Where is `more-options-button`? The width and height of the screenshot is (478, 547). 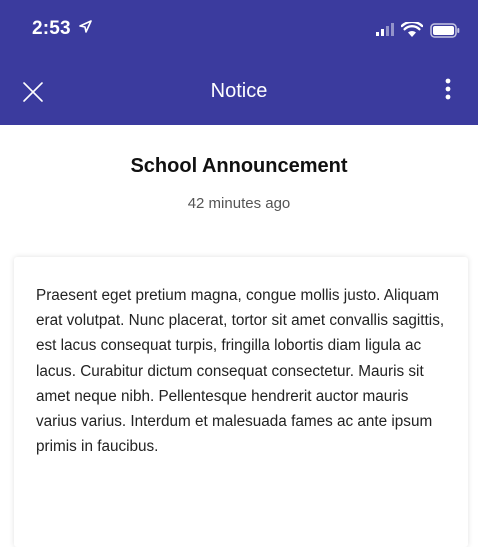
more-options-button is located at coordinates (448, 91).